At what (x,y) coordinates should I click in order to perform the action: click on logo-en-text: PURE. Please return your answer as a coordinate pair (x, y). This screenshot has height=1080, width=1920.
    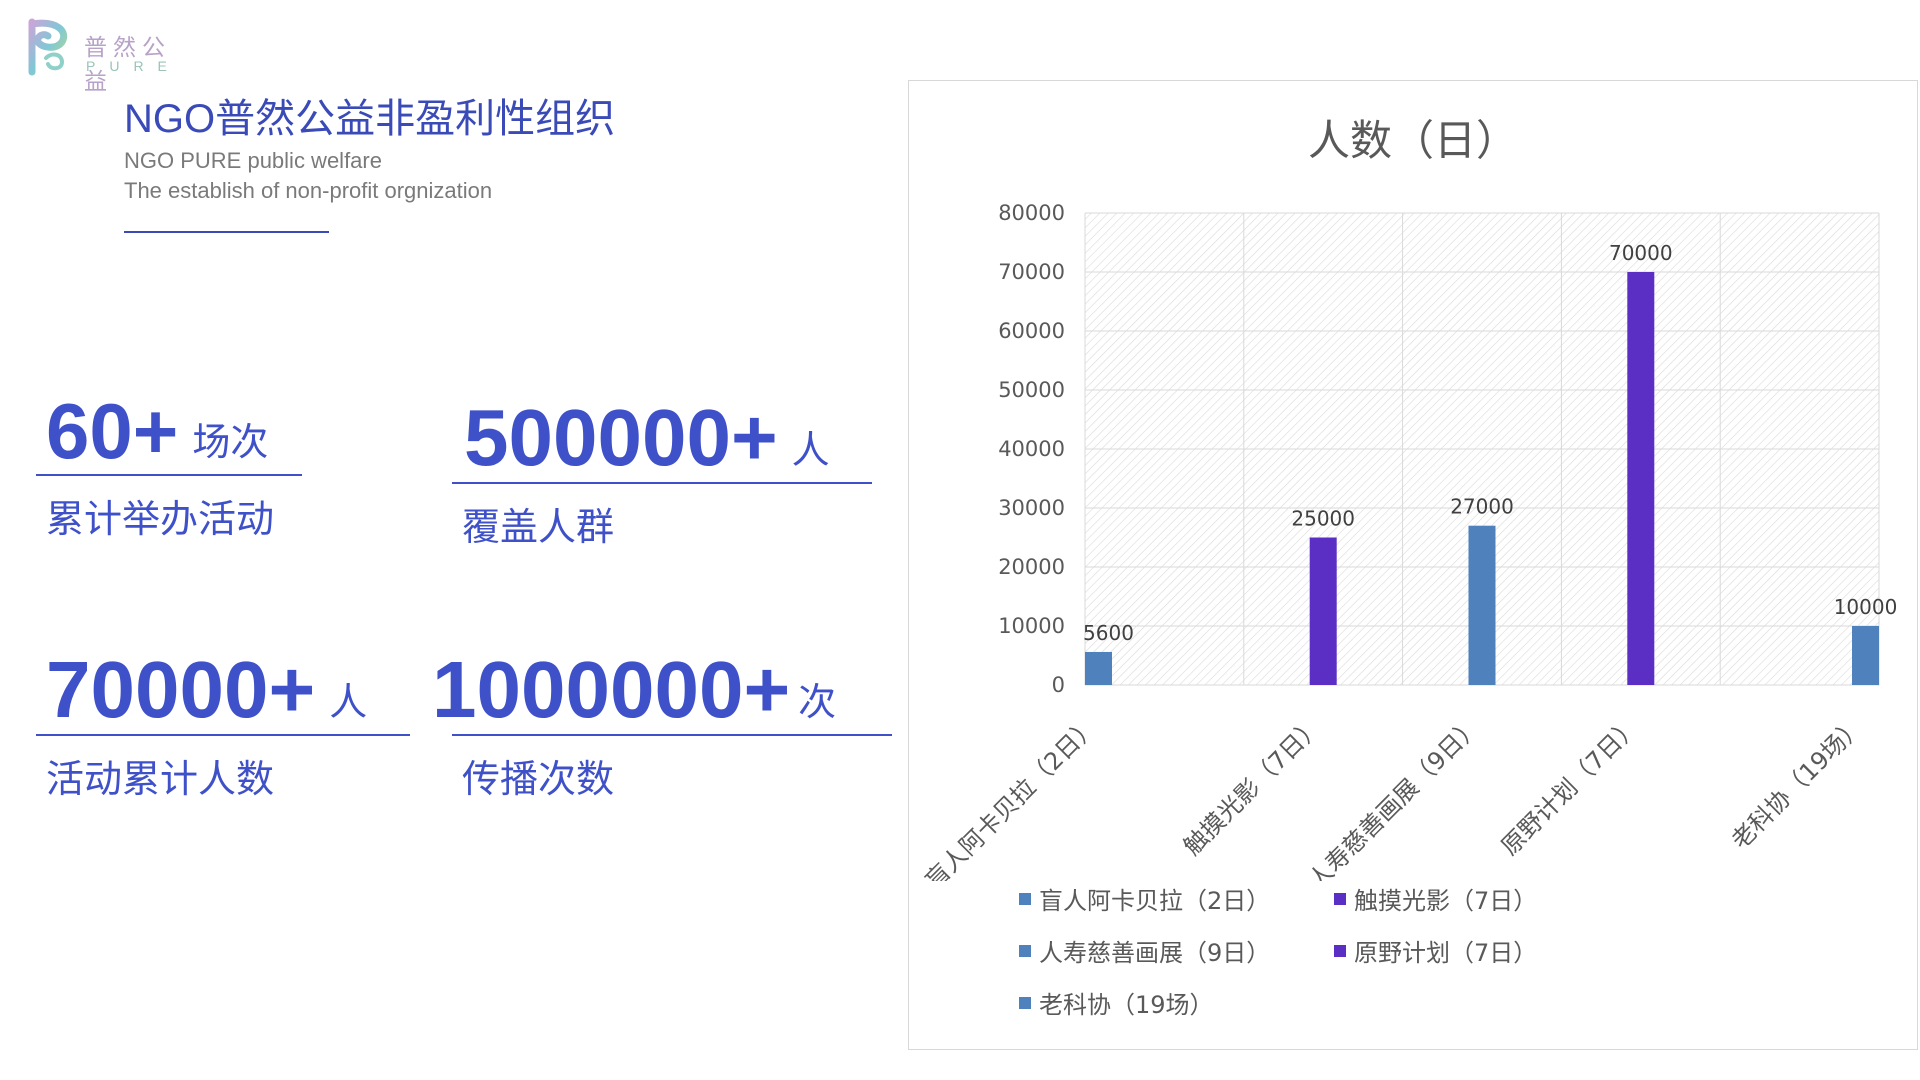
    Looking at the image, I should click on (133, 66).